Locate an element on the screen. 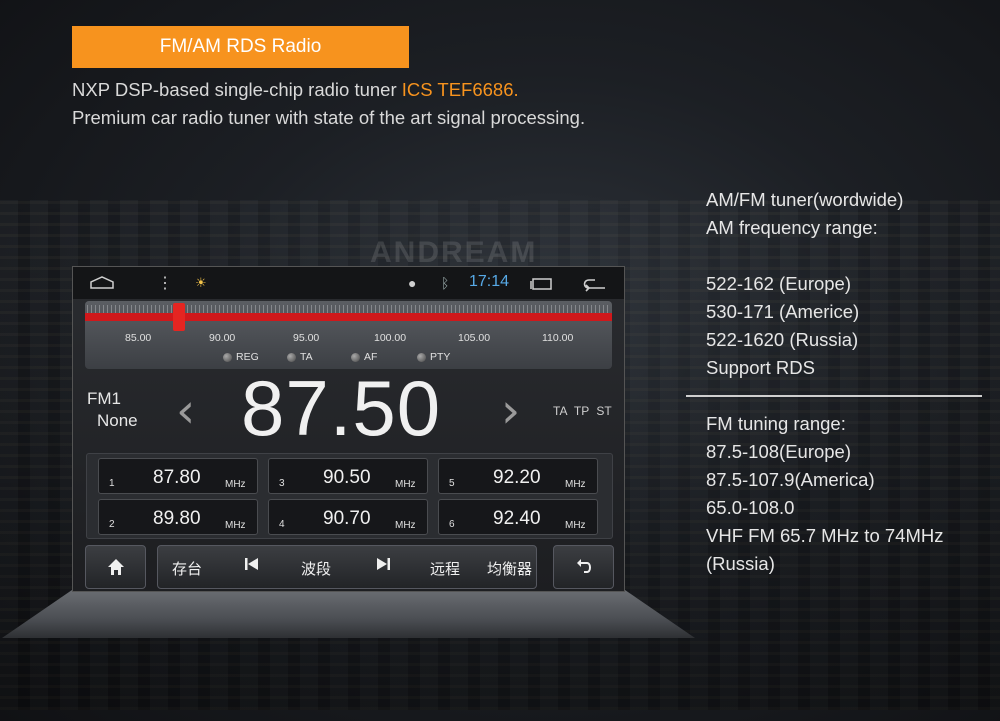 This screenshot has width=1000, height=721. recent-apps-icon is located at coordinates (542, 284).